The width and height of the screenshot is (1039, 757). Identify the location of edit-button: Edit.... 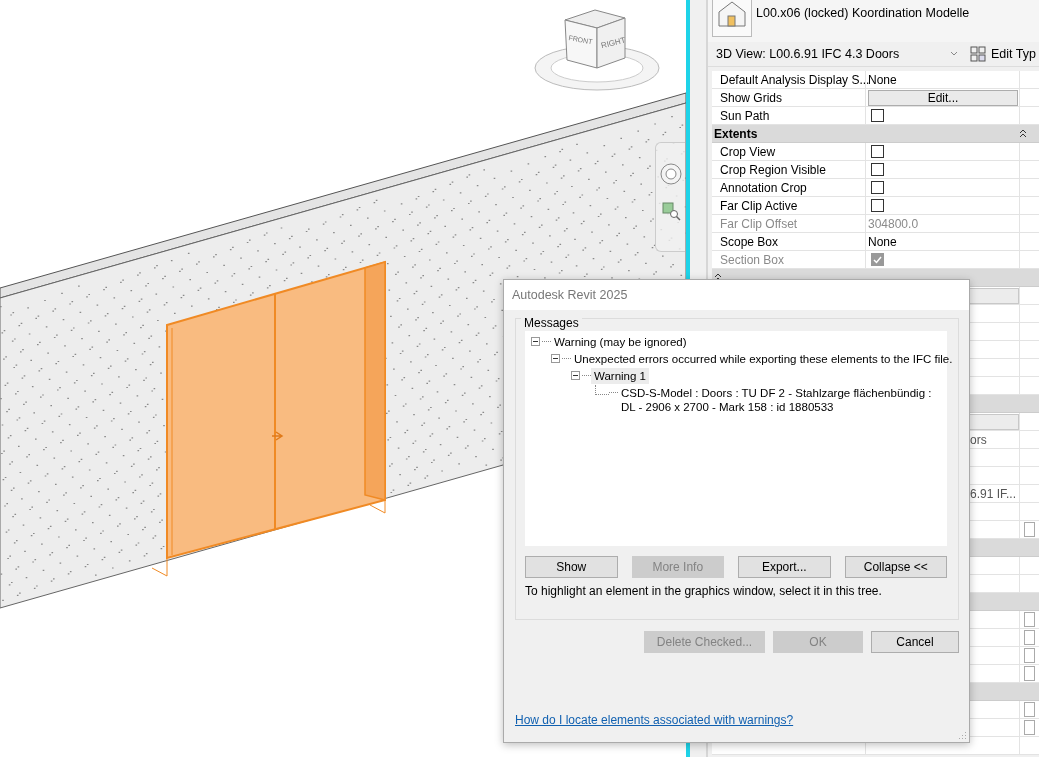
(943, 97).